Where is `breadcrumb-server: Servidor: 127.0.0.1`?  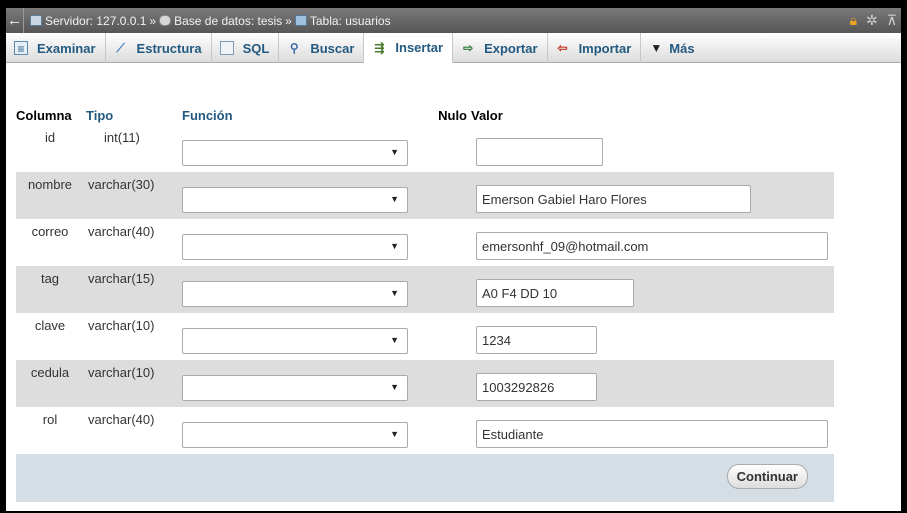 breadcrumb-server: Servidor: 127.0.0.1 is located at coordinates (95, 21).